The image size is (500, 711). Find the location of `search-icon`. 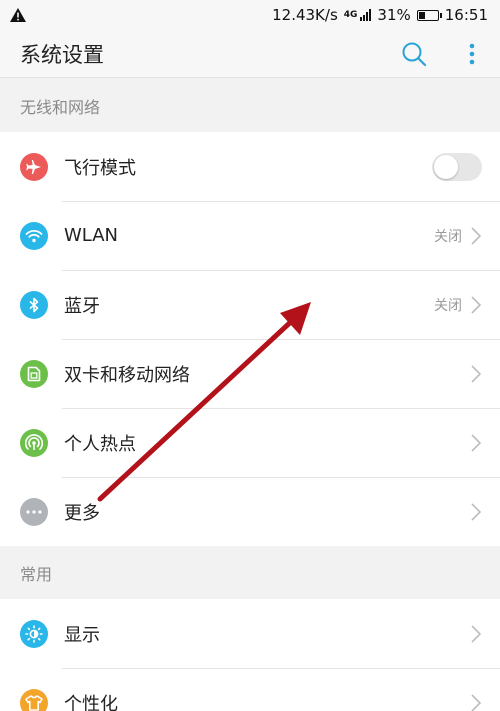

search-icon is located at coordinates (414, 54).